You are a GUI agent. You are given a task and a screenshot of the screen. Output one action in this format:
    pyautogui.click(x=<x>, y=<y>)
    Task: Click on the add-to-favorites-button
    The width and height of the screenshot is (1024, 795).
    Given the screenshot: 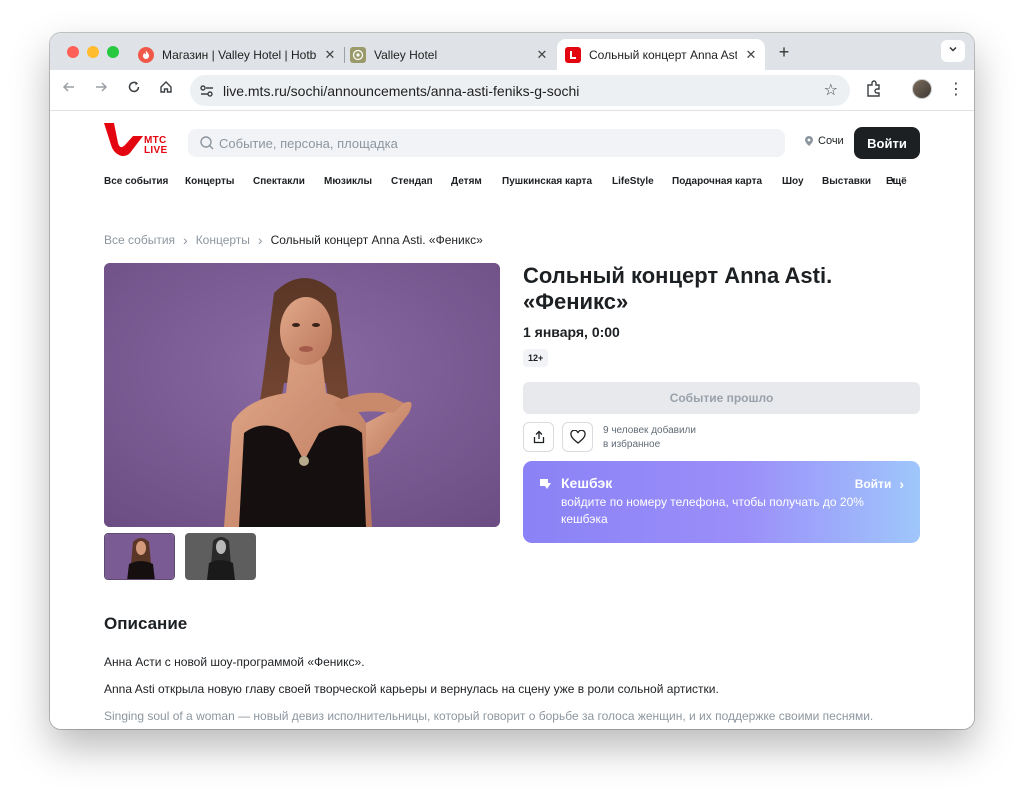 What is the action you would take?
    pyautogui.click(x=577, y=437)
    